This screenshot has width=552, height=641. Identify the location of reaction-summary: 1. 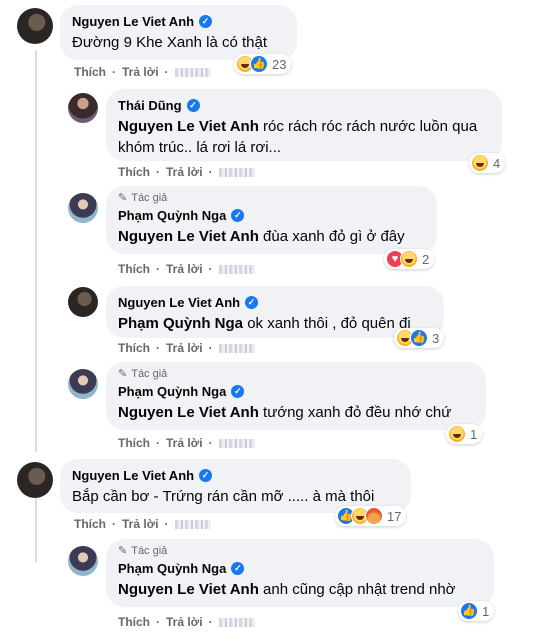
(464, 434).